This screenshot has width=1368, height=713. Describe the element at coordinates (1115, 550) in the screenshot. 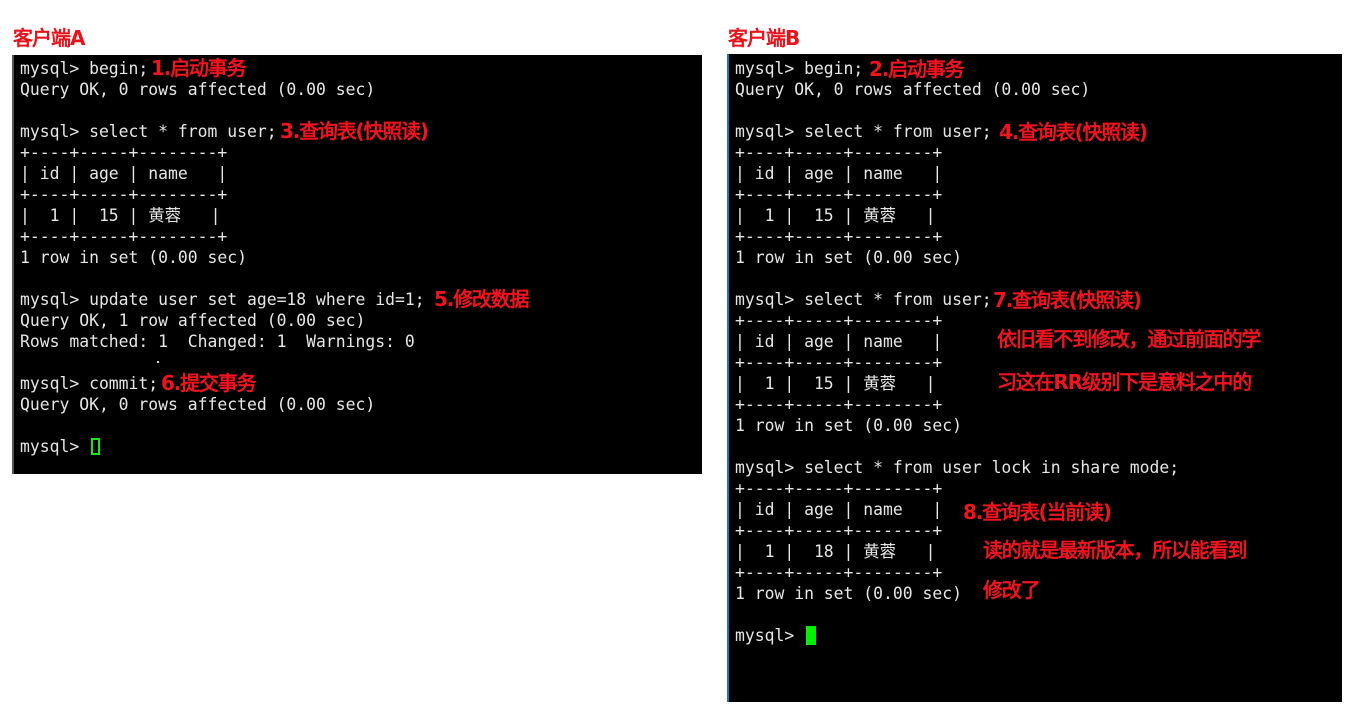

I see `annotation-step-8-explain-1: 读的就是最新版本，所以能看到` at that location.